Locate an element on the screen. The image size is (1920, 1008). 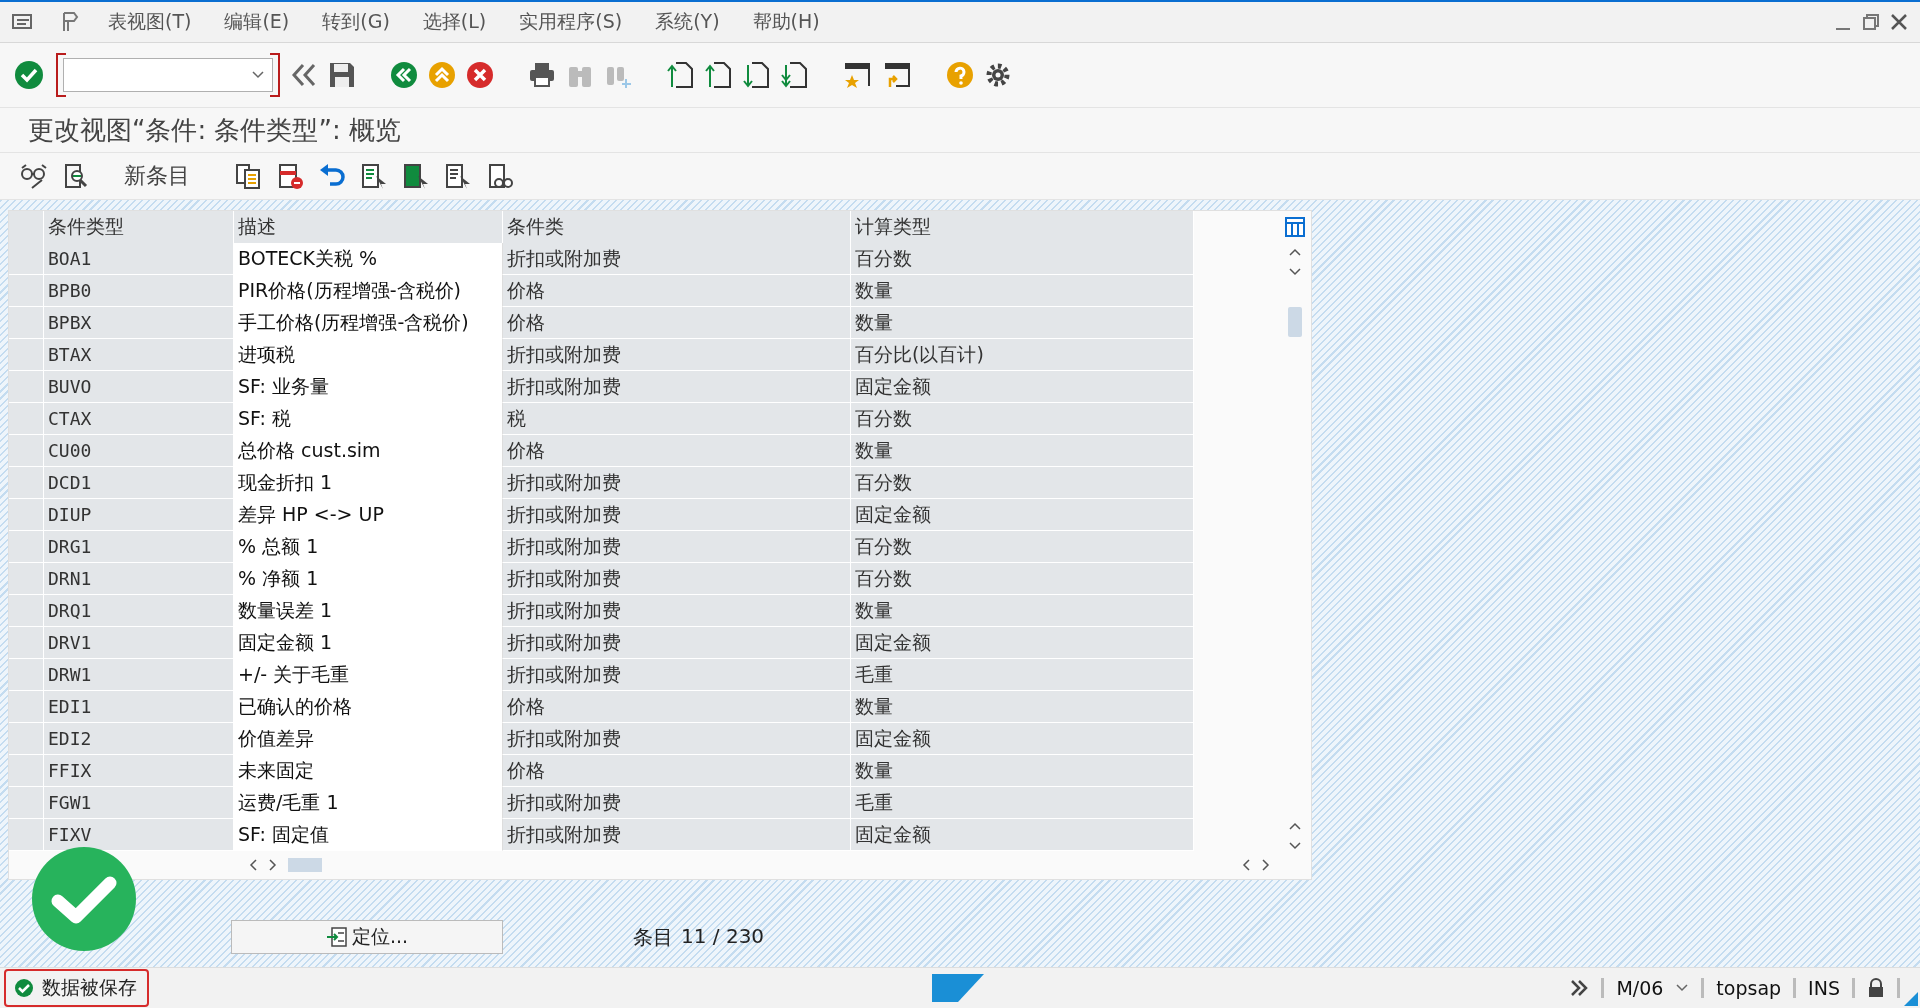
table-cell: BPB0 is located at coordinates (139, 291).